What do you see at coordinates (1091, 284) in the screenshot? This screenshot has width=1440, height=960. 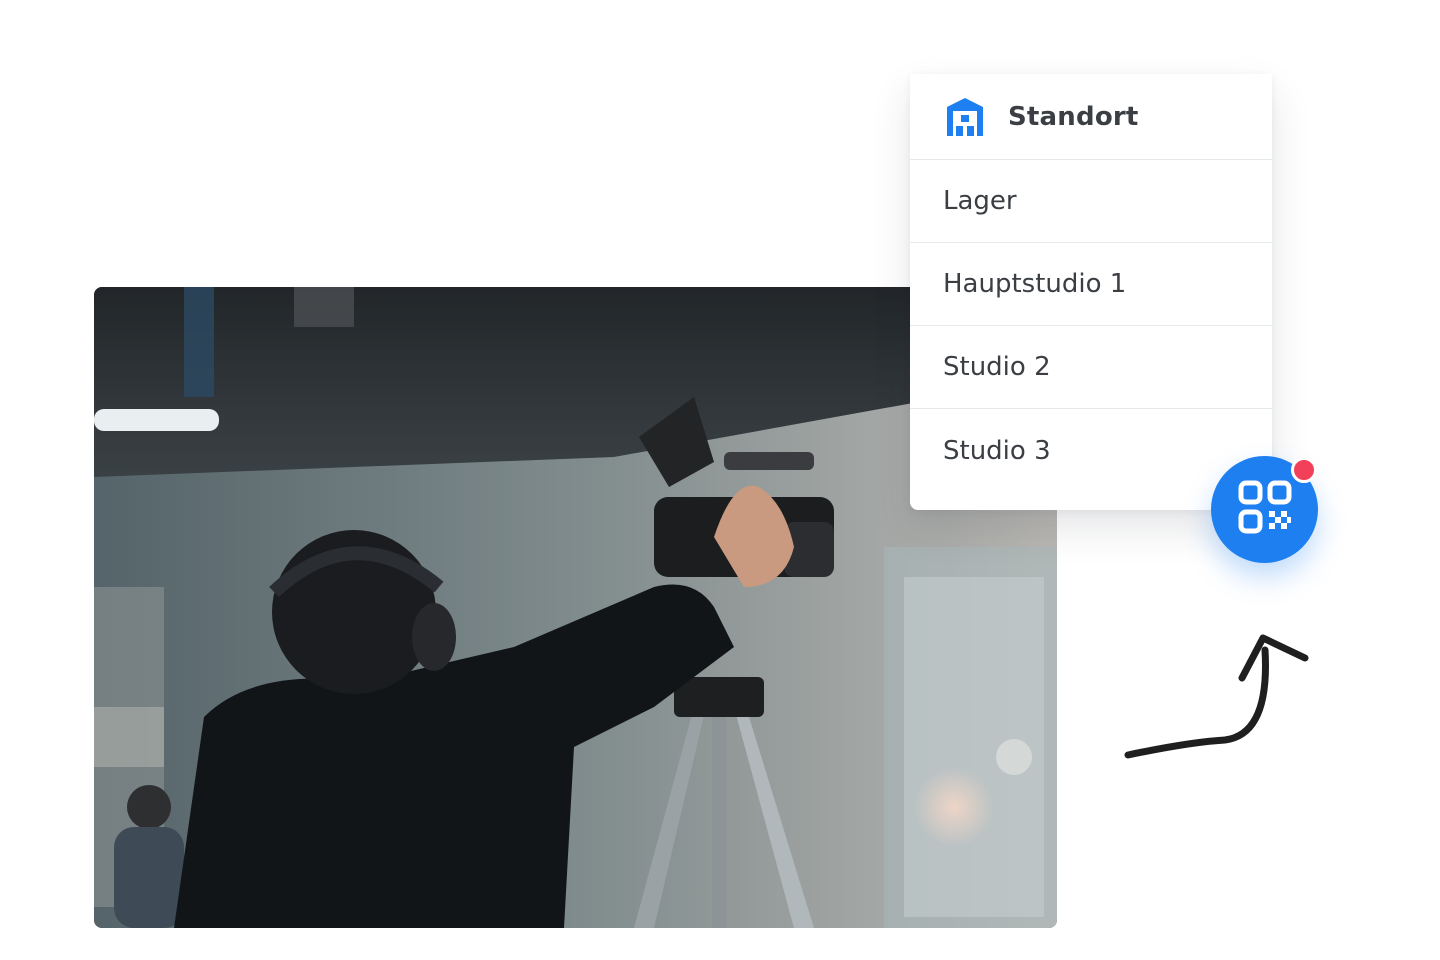 I see `location-item-hauptstudio-1: Hauptstudio 1` at bounding box center [1091, 284].